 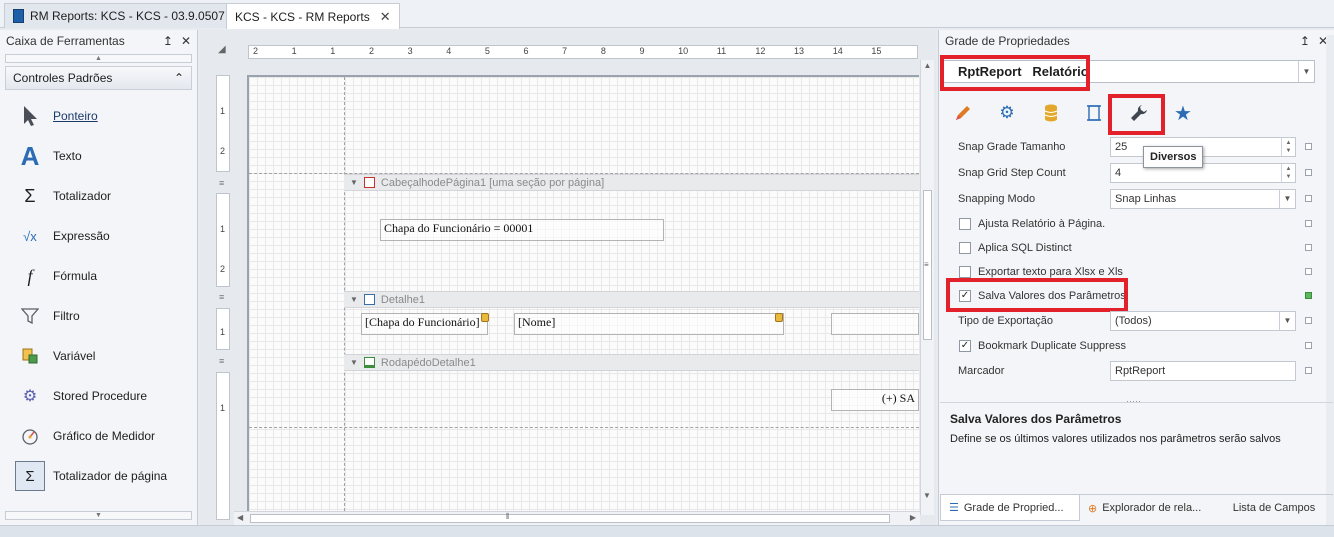 What do you see at coordinates (1124, 172) in the screenshot?
I see `prop-snap-grid-step-count: Snap Grid Step Count 4 ▲ ▼` at bounding box center [1124, 172].